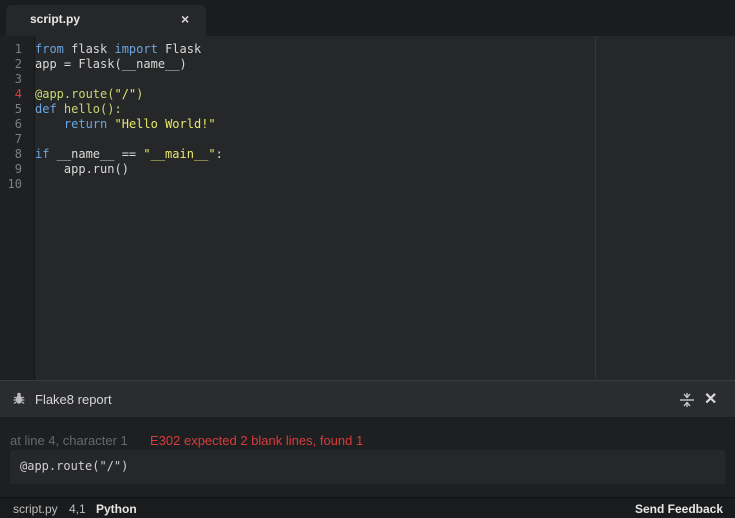 The height and width of the screenshot is (518, 735). What do you see at coordinates (116, 509) in the screenshot?
I see `status-language: Python` at bounding box center [116, 509].